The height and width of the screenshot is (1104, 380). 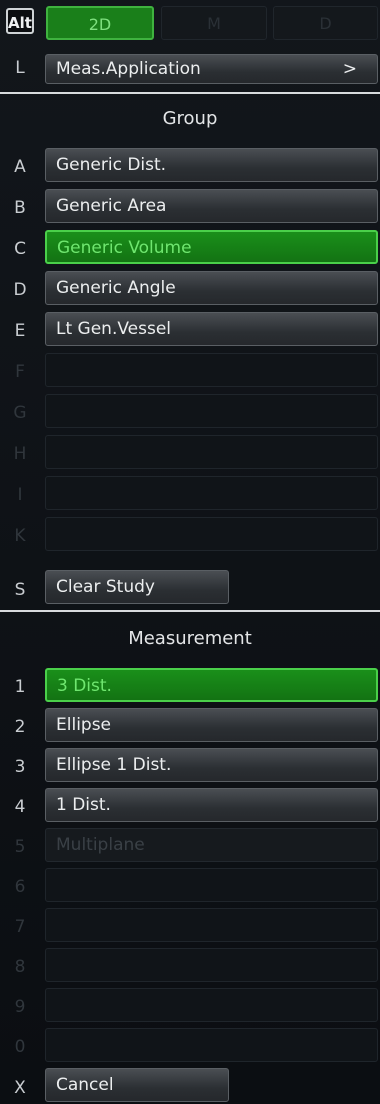 I want to click on group-item-key-letter: H, so click(x=20, y=454).